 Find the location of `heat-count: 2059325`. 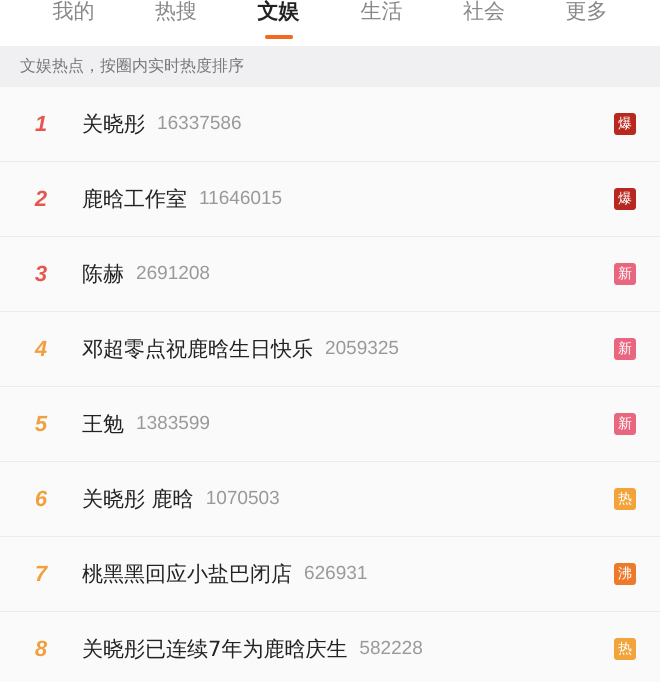

heat-count: 2059325 is located at coordinates (362, 349).